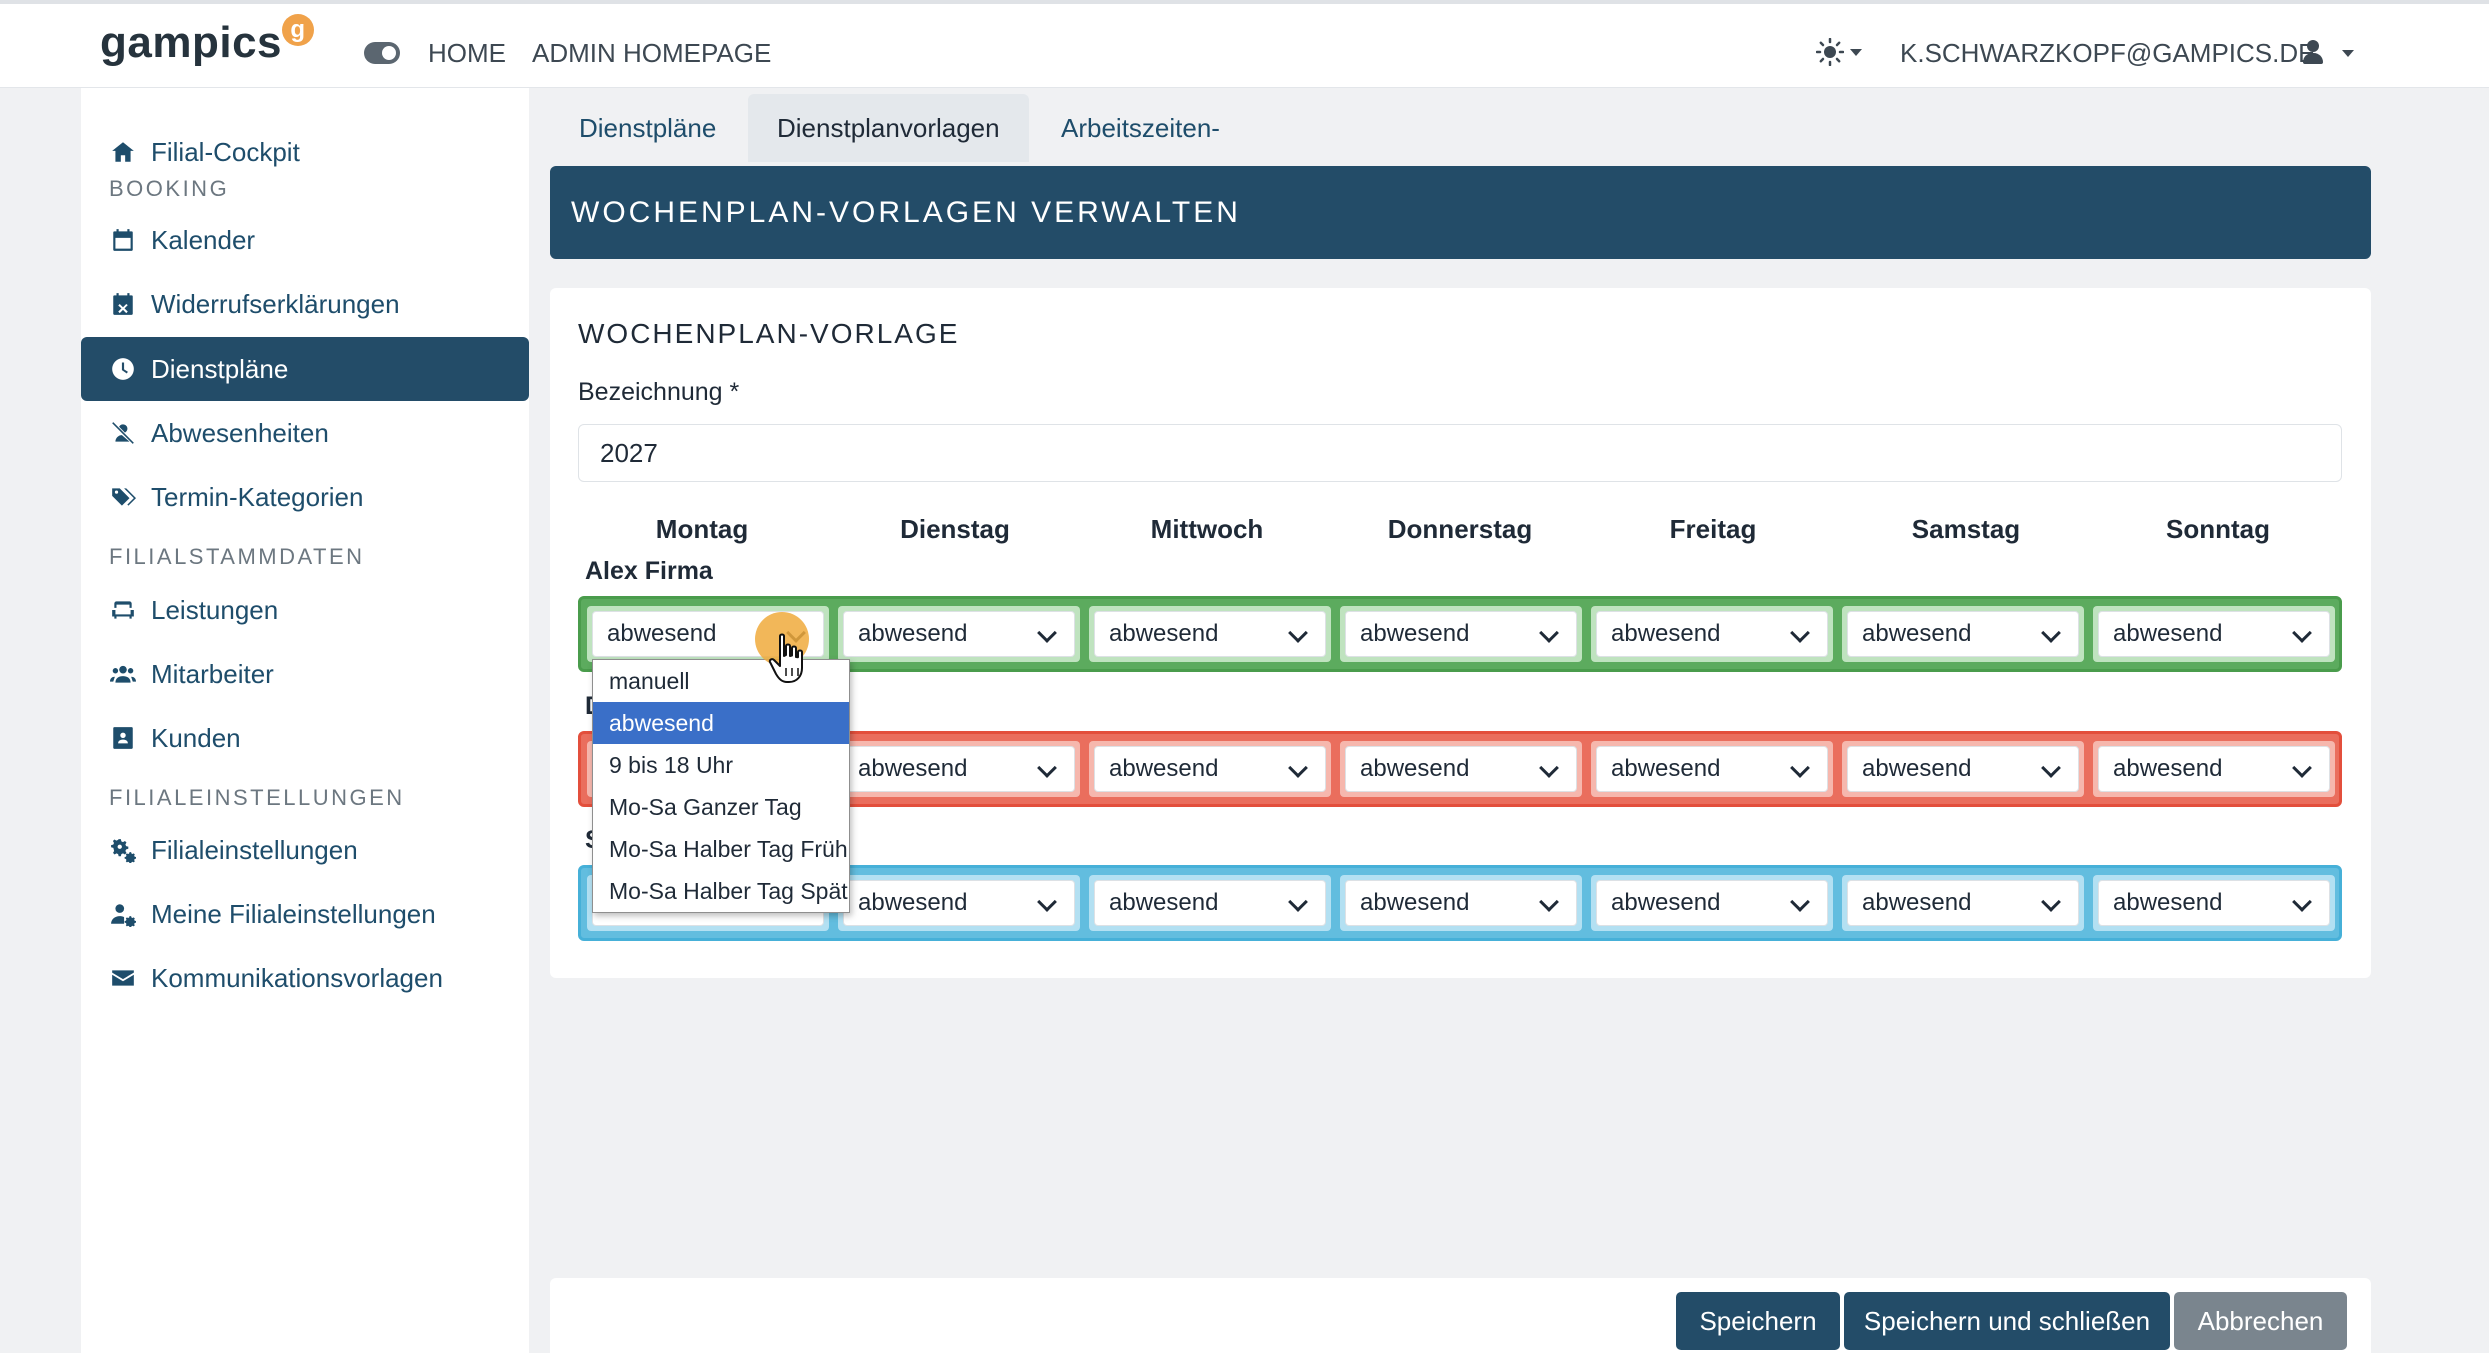 This screenshot has width=2489, height=1353. What do you see at coordinates (305, 369) in the screenshot?
I see `sidebar-item-dienstplaene: Dienstpläne` at bounding box center [305, 369].